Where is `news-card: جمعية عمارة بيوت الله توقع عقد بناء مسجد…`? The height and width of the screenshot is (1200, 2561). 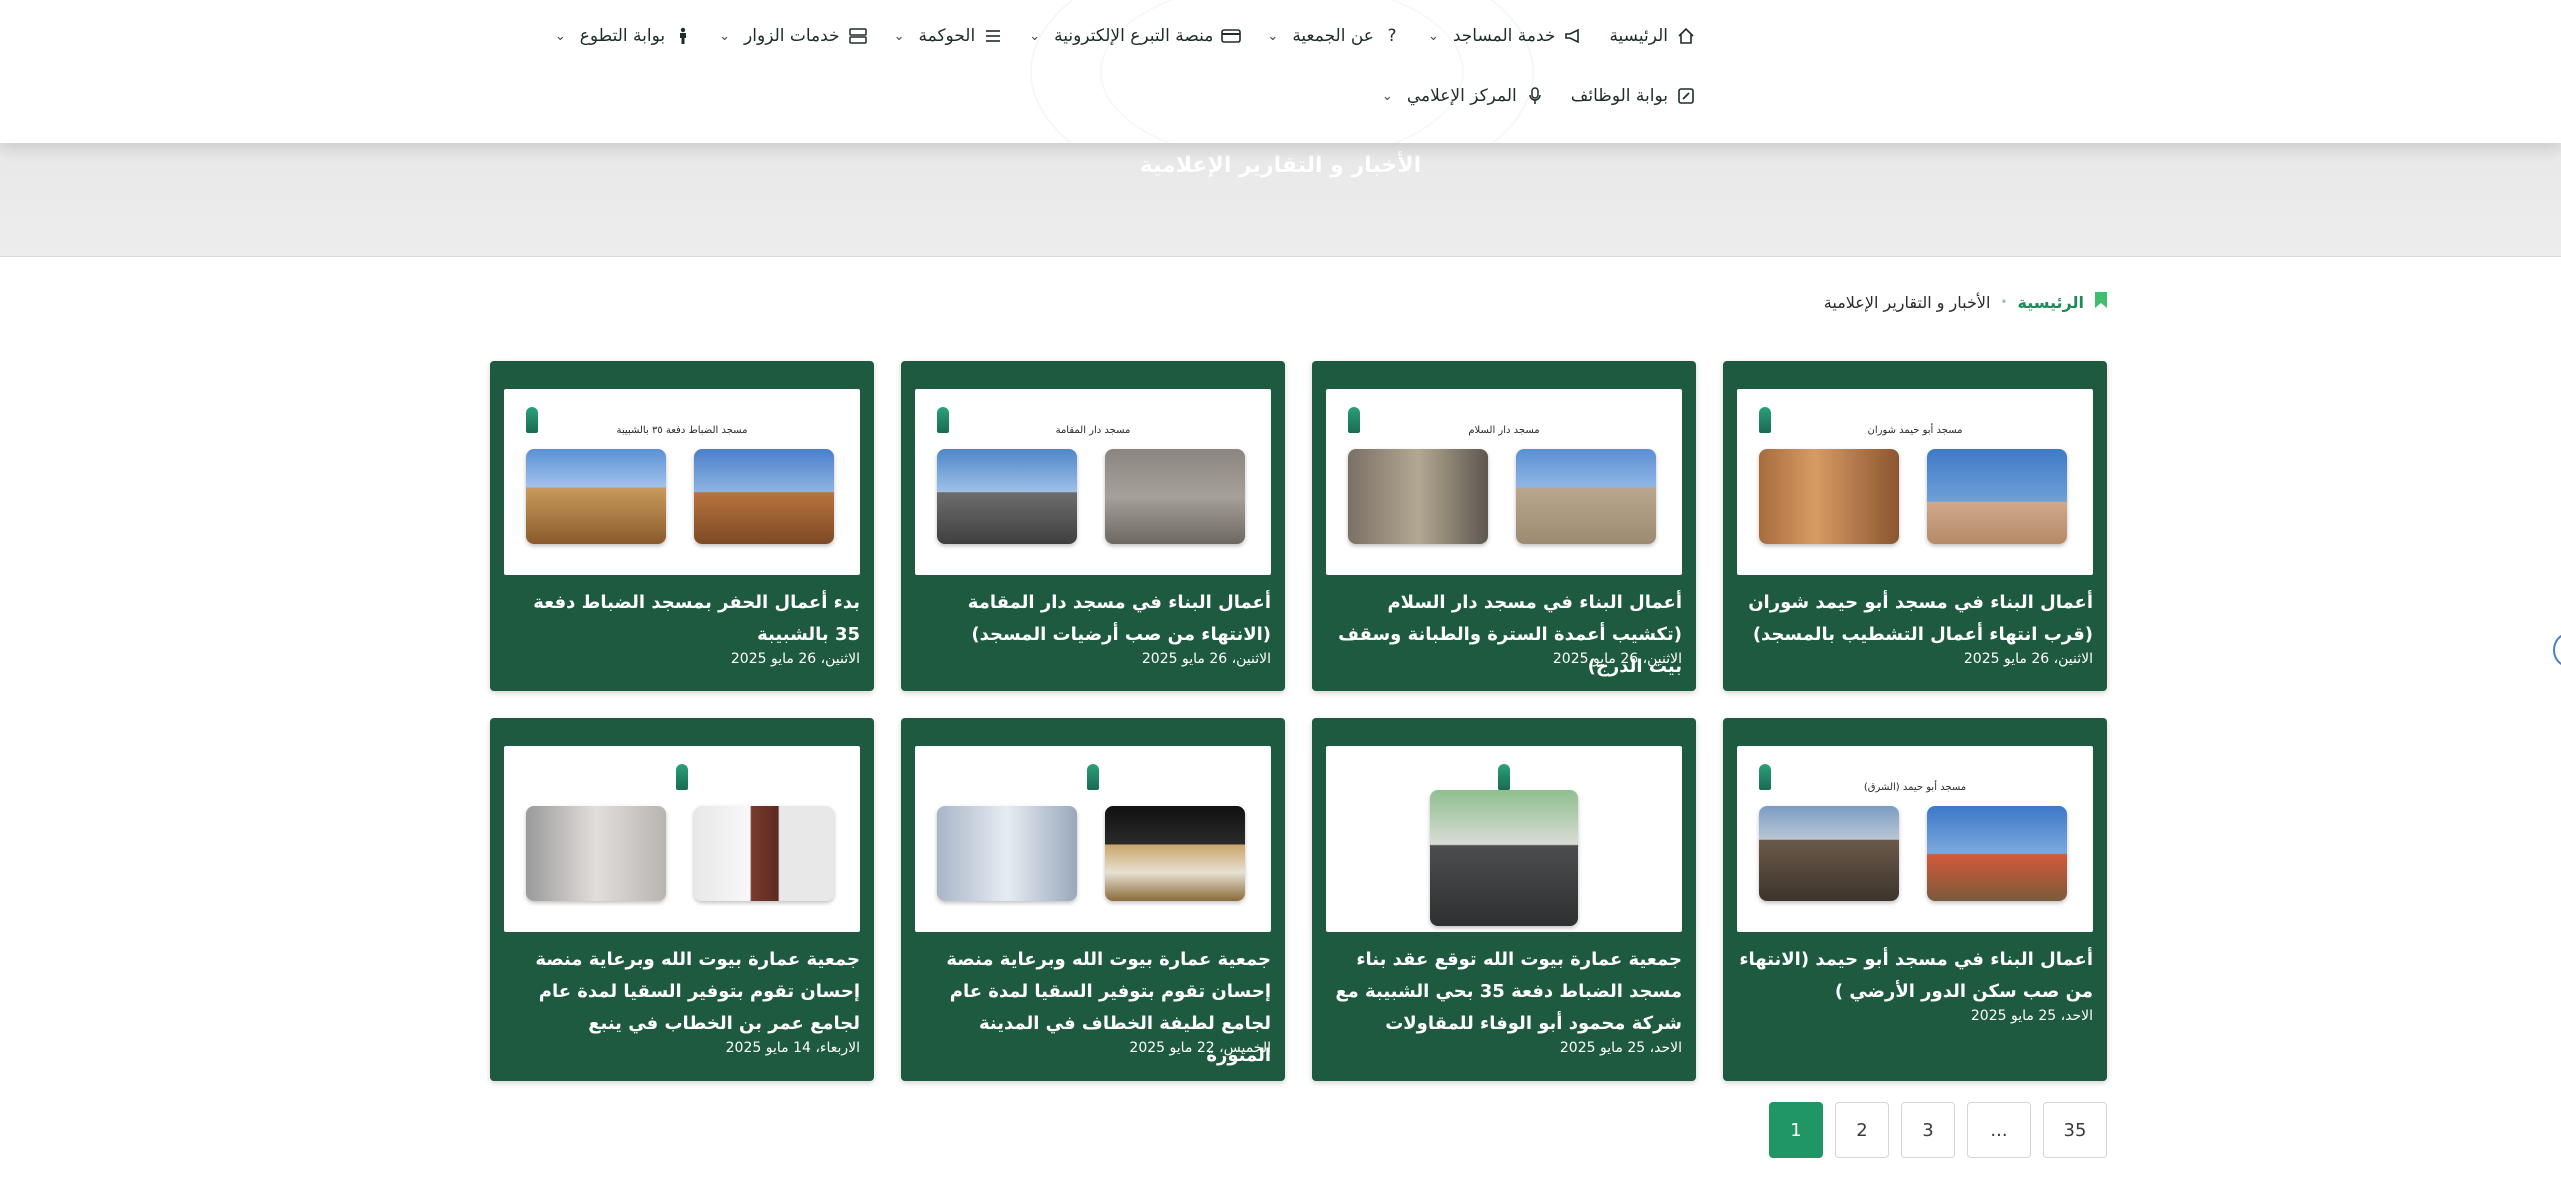
news-card: جمعية عمارة بيوت الله توقع عقد بناء مسجد… is located at coordinates (1504, 899).